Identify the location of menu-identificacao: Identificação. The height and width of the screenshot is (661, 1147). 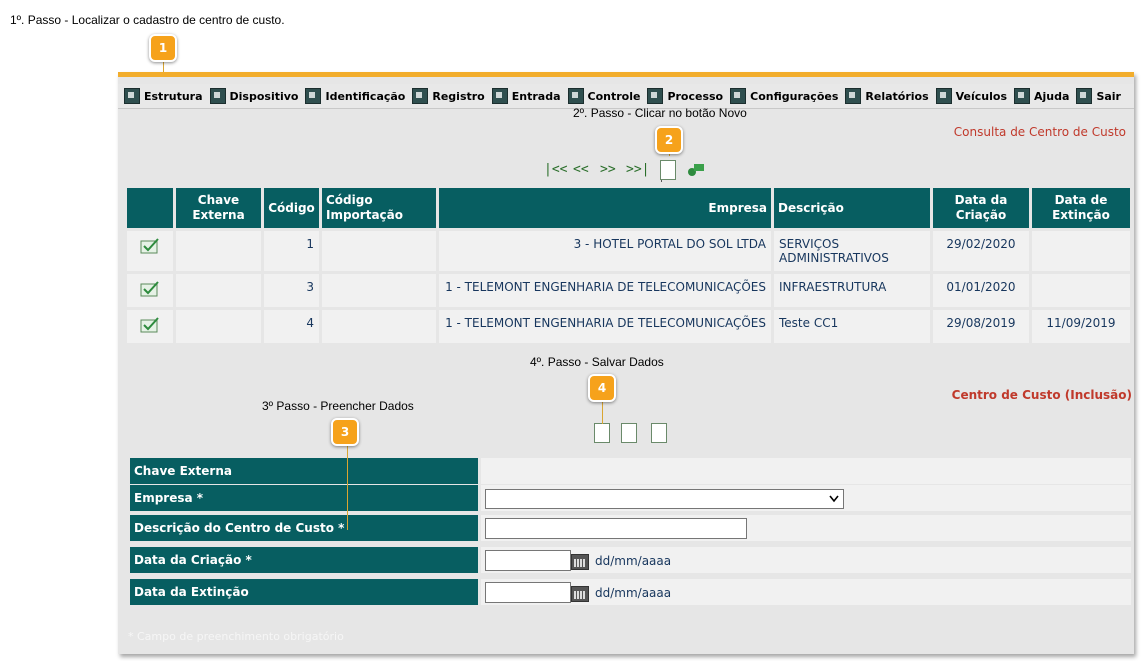
(355, 96).